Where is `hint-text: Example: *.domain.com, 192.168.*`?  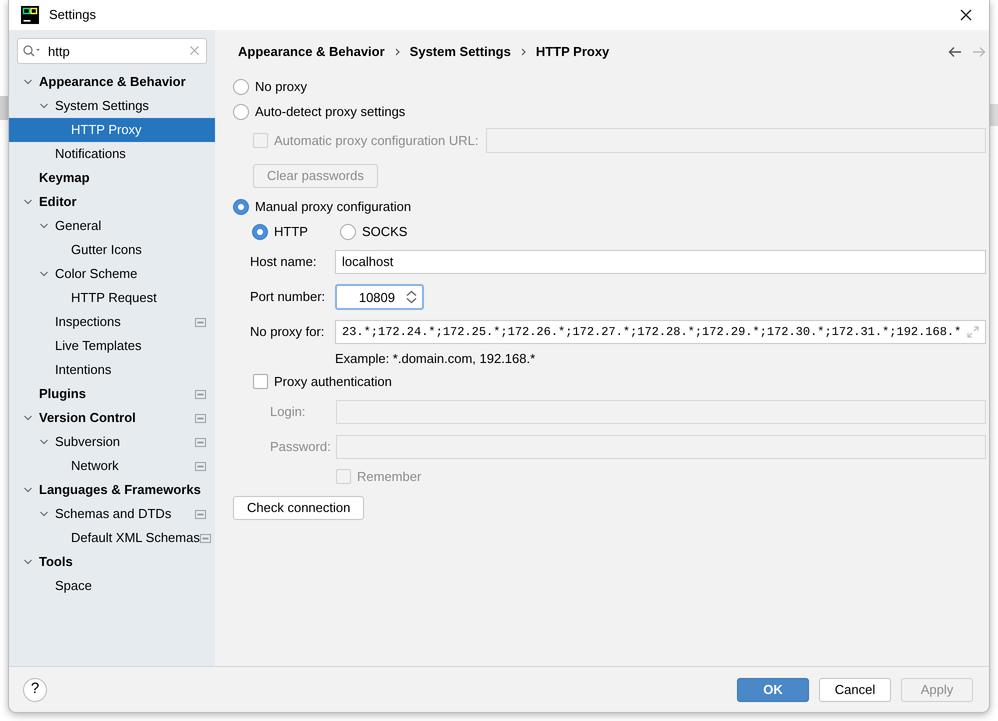 hint-text: Example: *.domain.com, 192.168.* is located at coordinates (435, 359).